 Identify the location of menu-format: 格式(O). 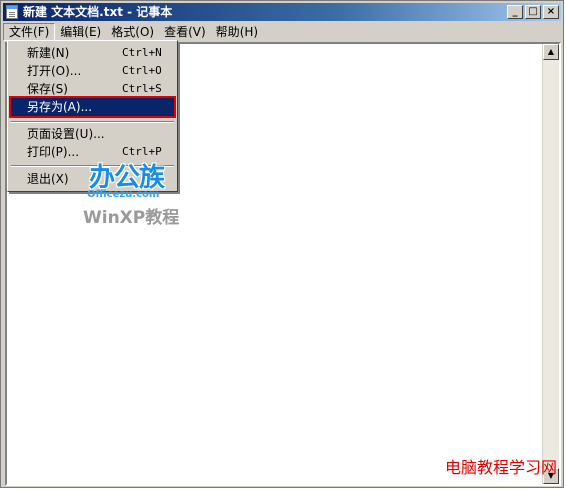
(132, 32).